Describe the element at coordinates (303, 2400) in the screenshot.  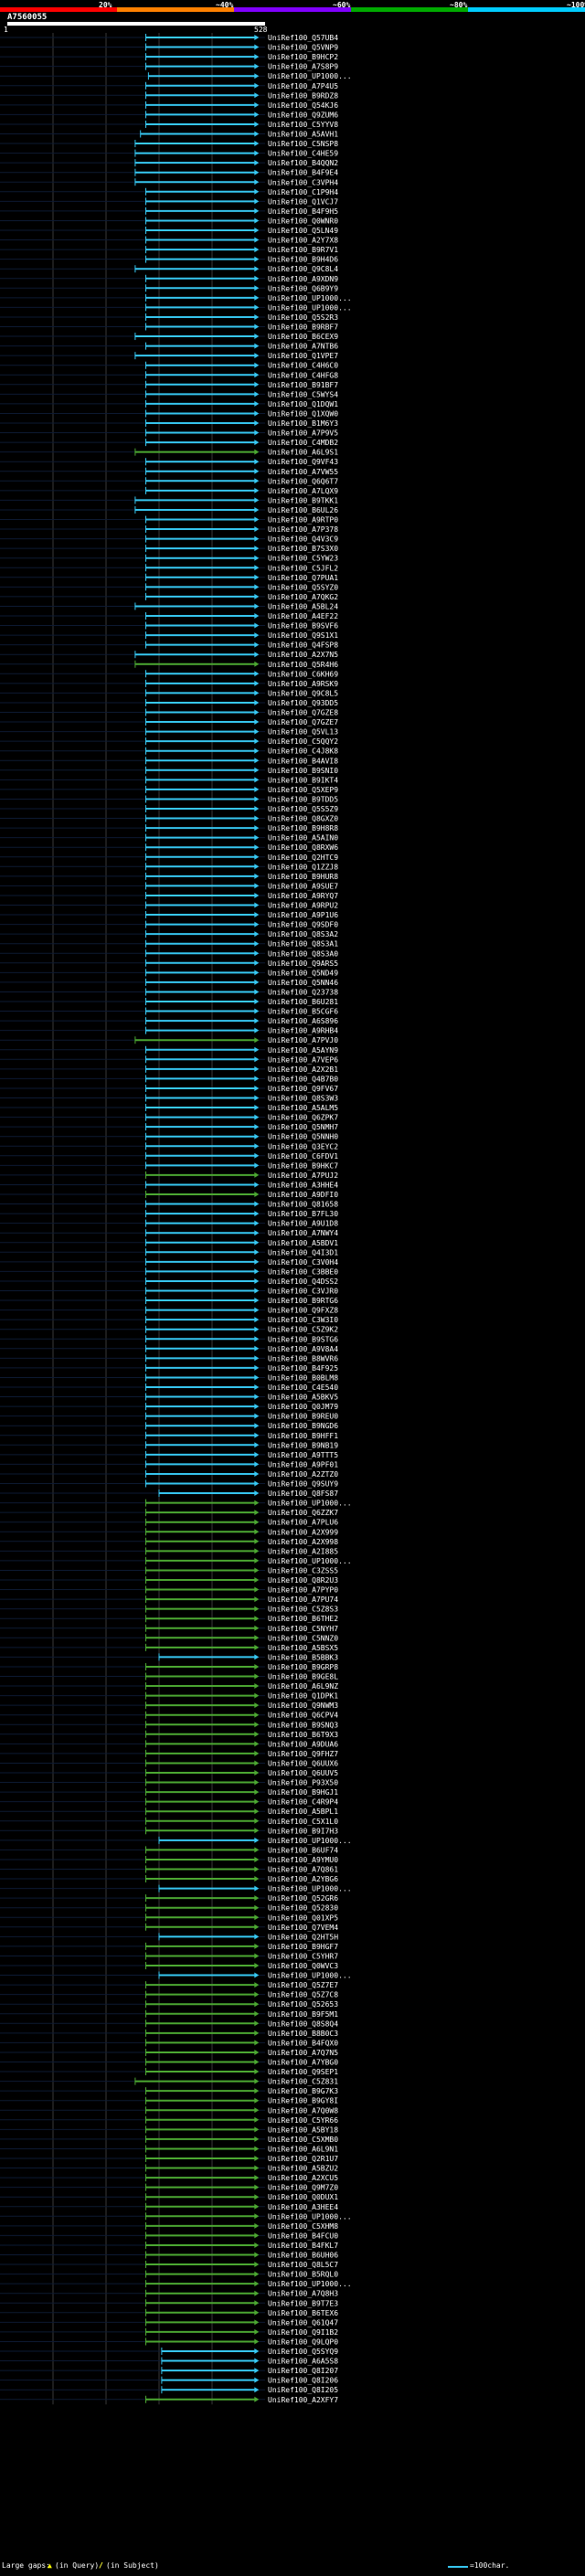
I see `hit-label: UniRef100_A2XFY7` at that location.